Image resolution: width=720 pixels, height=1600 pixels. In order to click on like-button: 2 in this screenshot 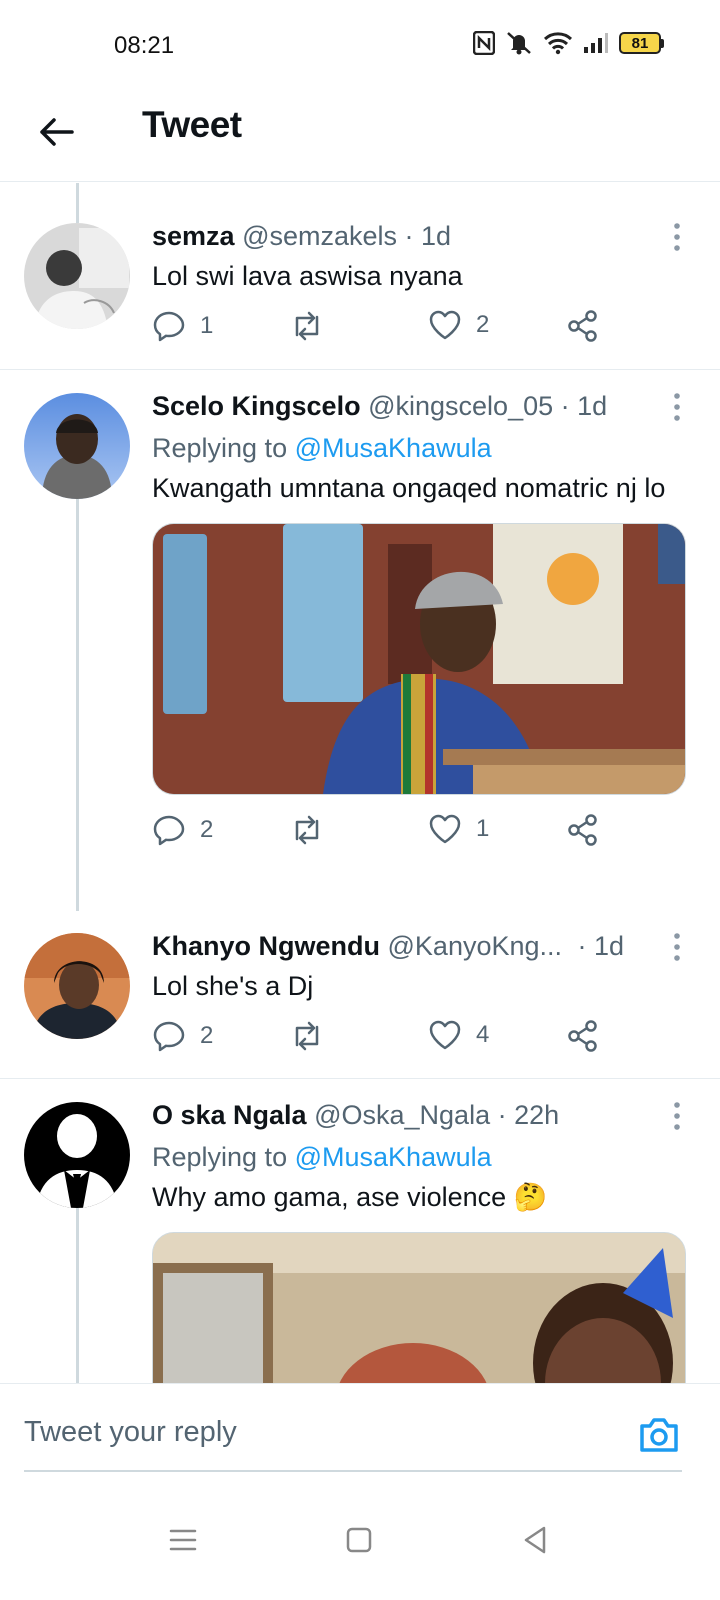, I will do `click(458, 325)`.